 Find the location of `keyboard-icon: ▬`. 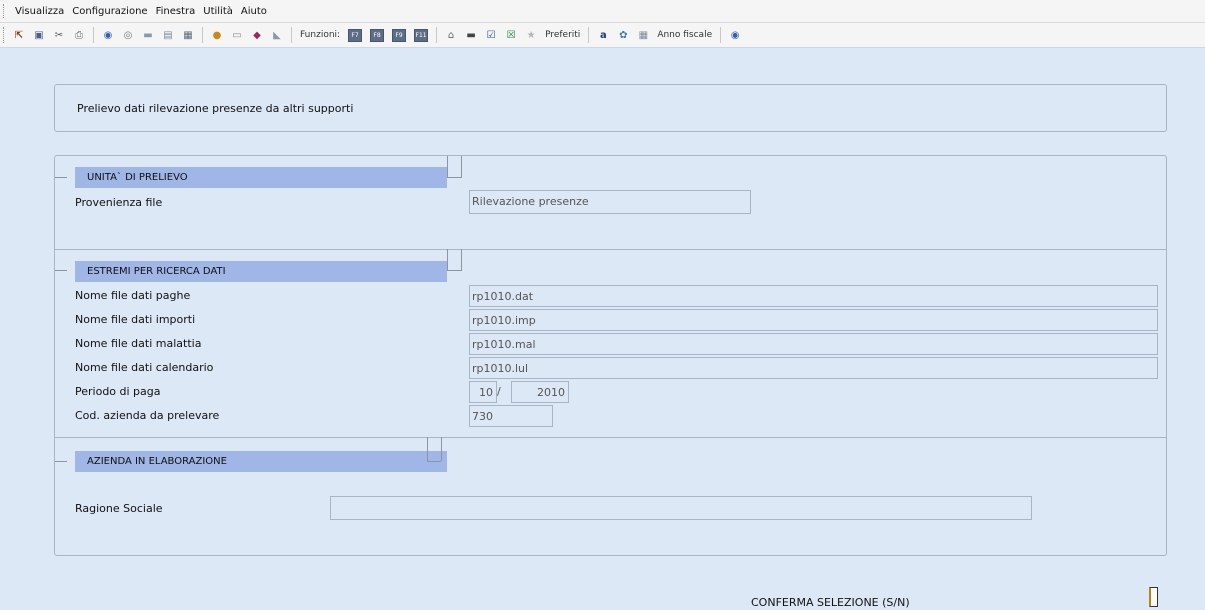

keyboard-icon: ▬ is located at coordinates (471, 35).